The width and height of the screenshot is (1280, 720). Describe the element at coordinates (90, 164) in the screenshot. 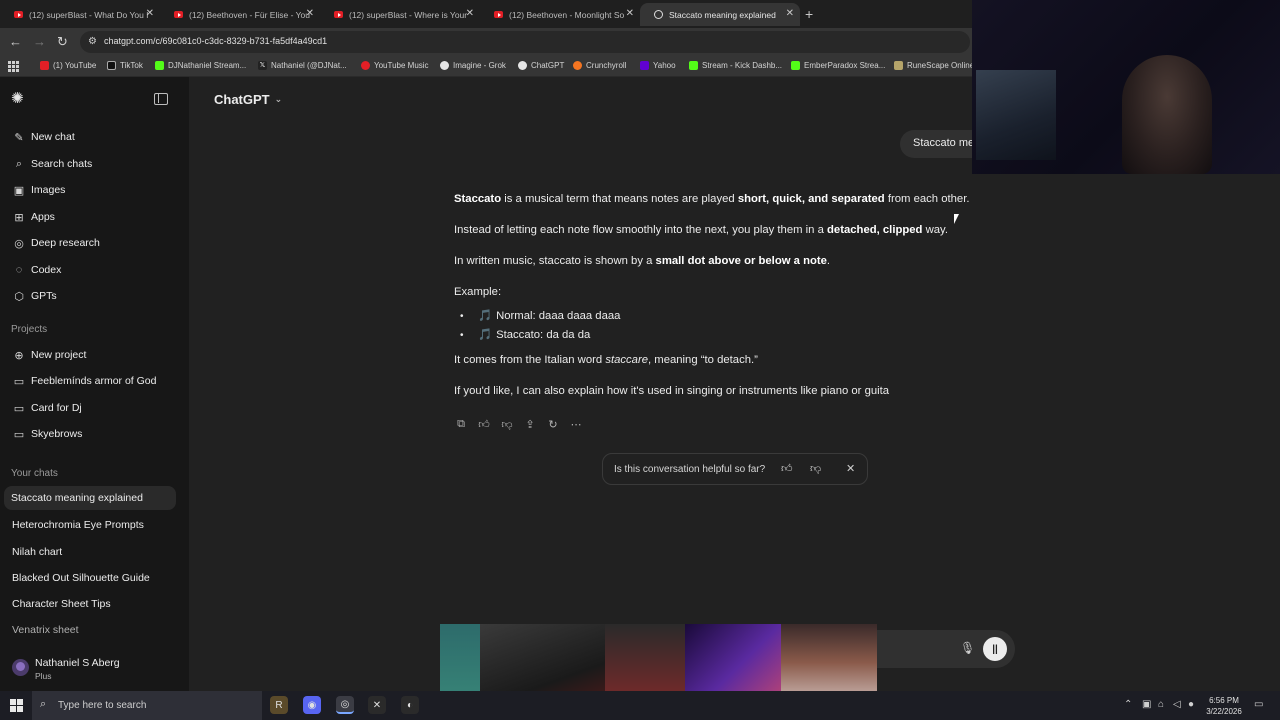

I see `sidebar-item-search-chats: ⌕ Search chats` at that location.